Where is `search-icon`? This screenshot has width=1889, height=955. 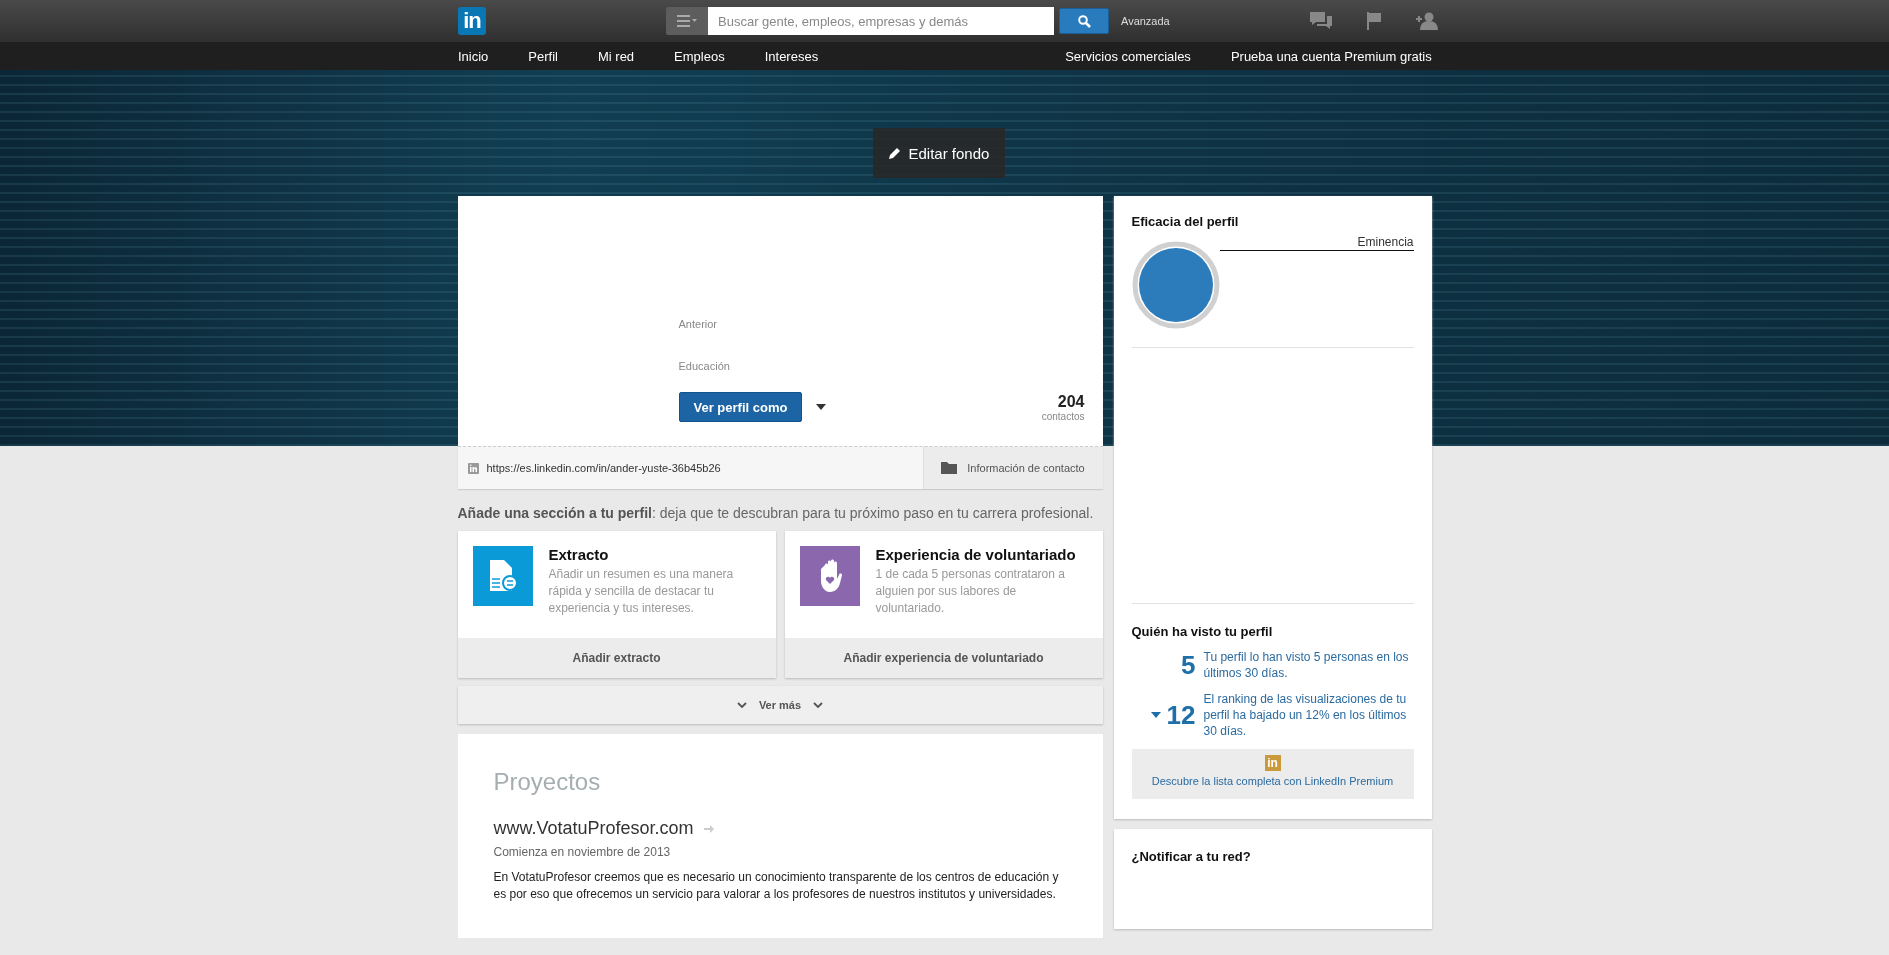
search-icon is located at coordinates (1084, 21).